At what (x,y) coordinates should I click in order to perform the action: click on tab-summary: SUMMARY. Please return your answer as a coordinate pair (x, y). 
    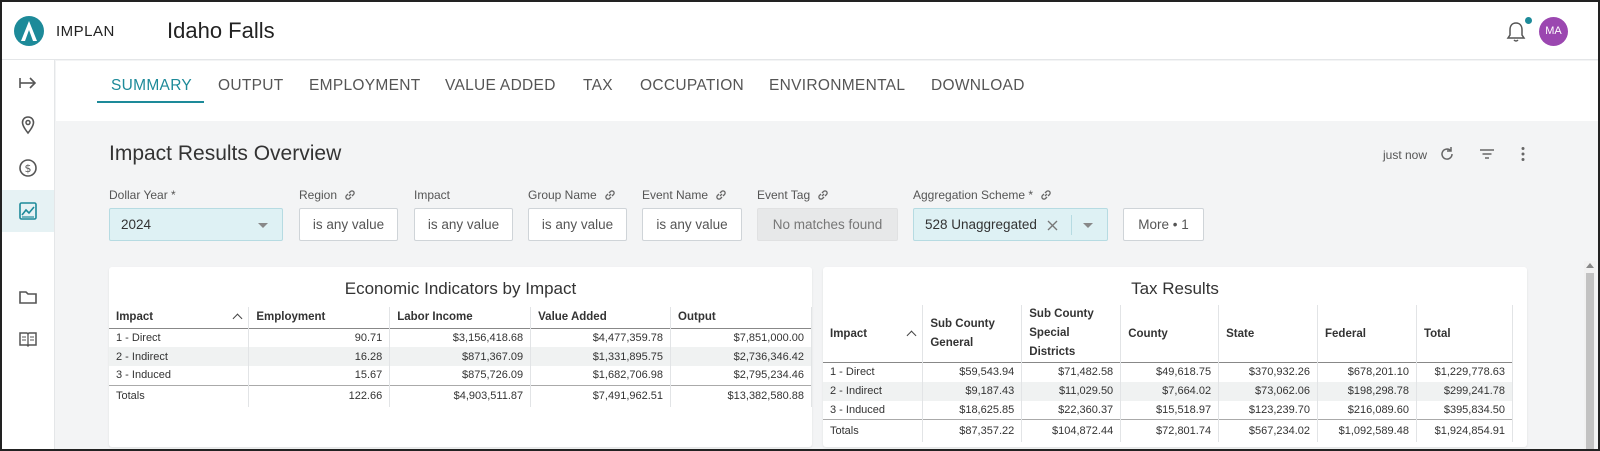
    Looking at the image, I should click on (151, 86).